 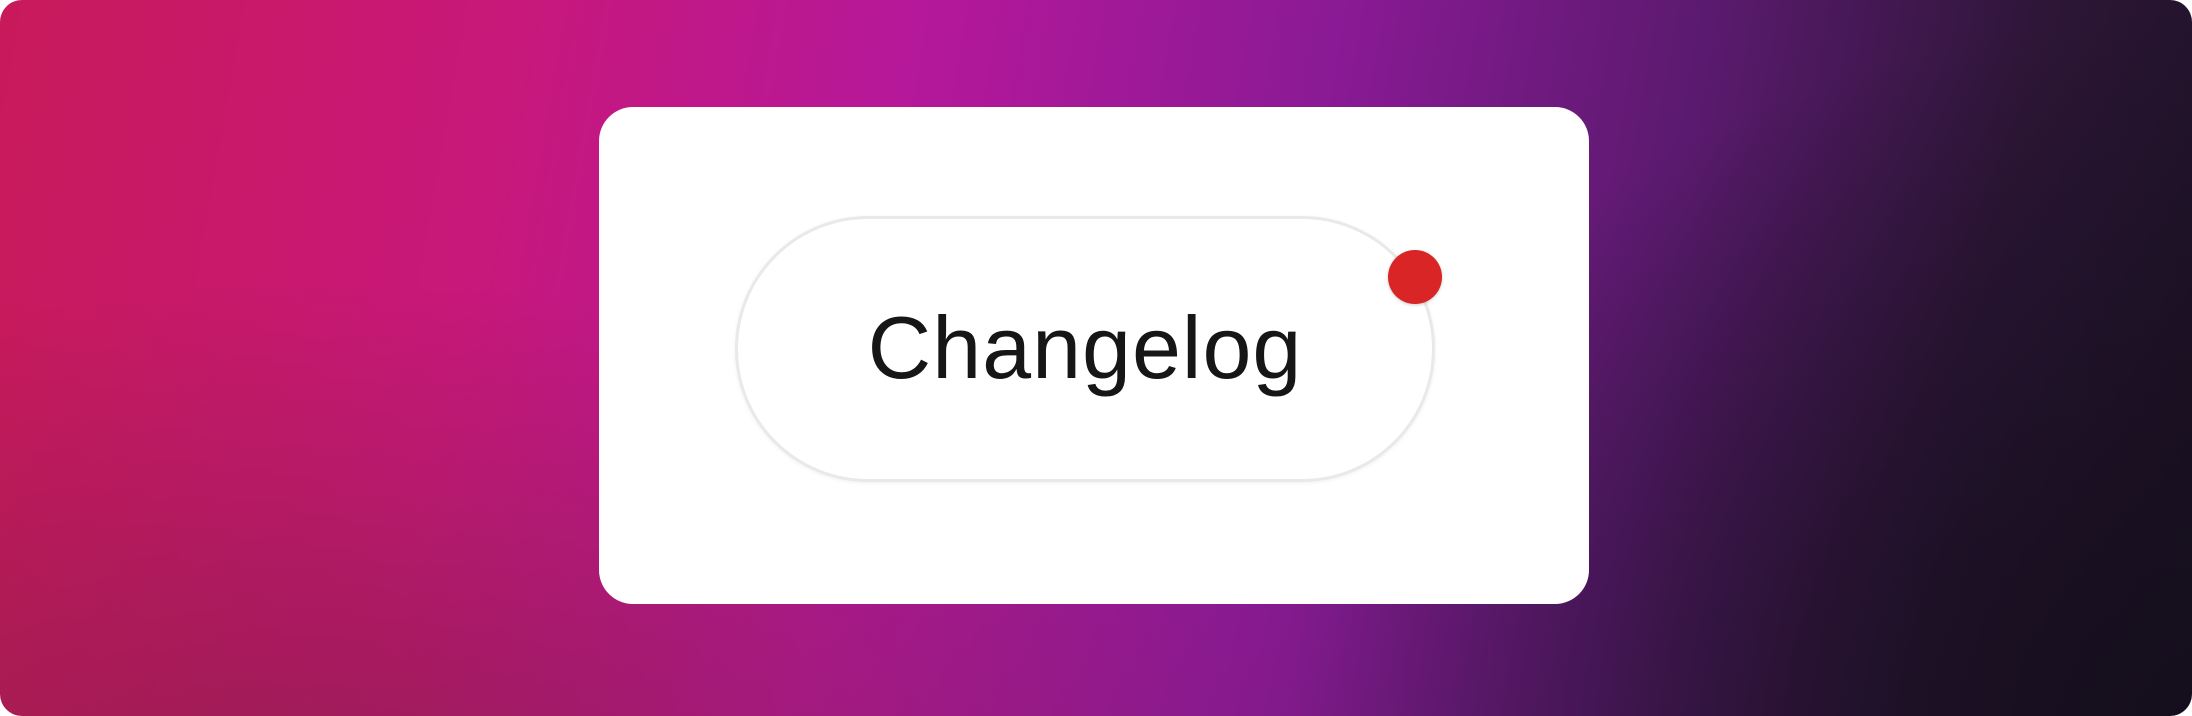 What do you see at coordinates (1415, 277) in the screenshot?
I see `notification-dot-icon` at bounding box center [1415, 277].